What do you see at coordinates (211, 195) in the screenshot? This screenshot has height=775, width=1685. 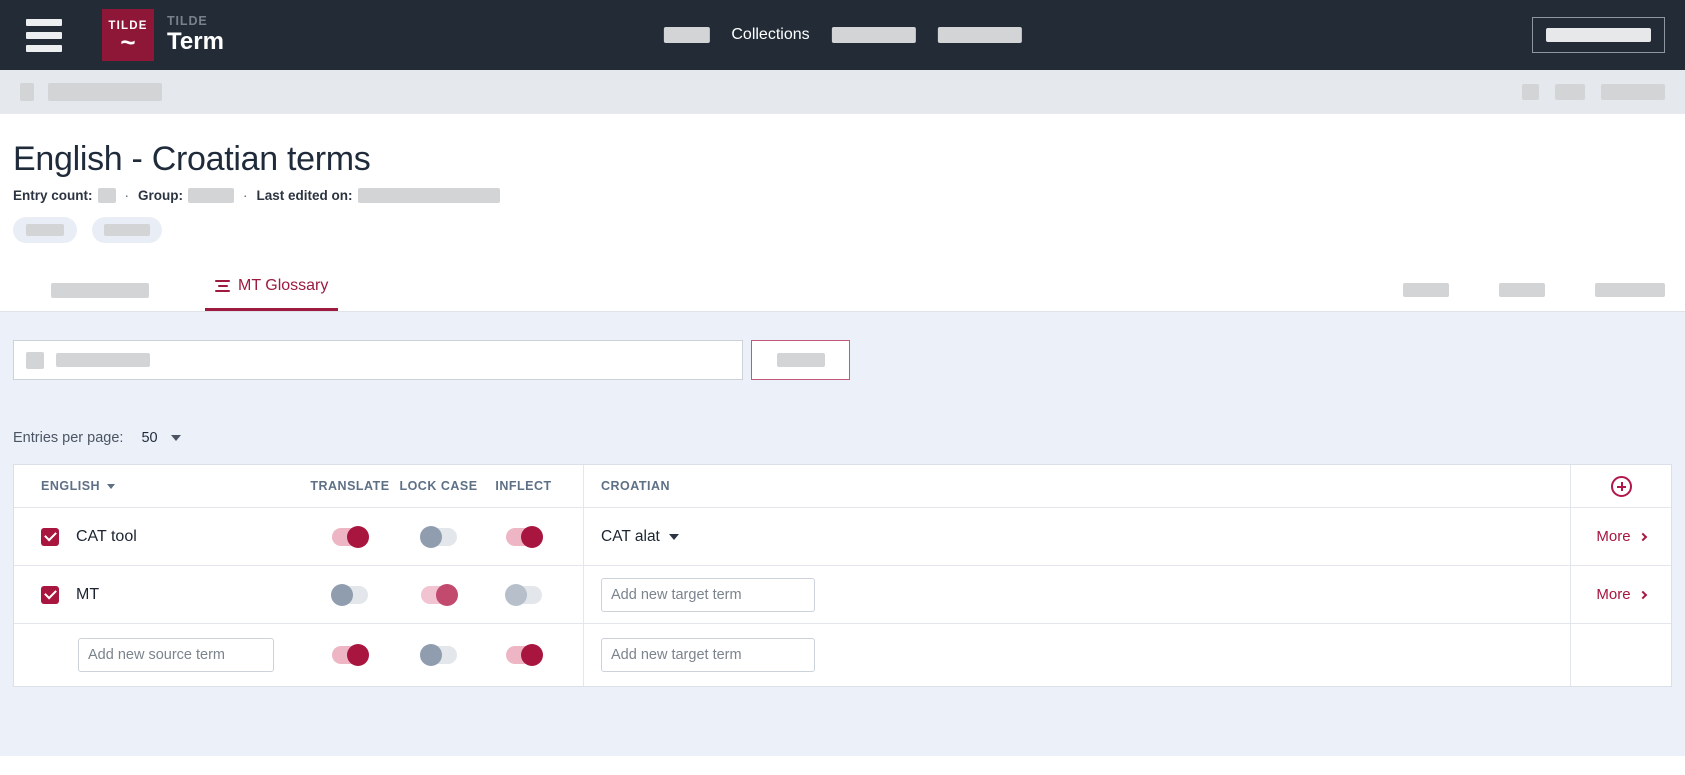 I see `group-value-redacted` at bounding box center [211, 195].